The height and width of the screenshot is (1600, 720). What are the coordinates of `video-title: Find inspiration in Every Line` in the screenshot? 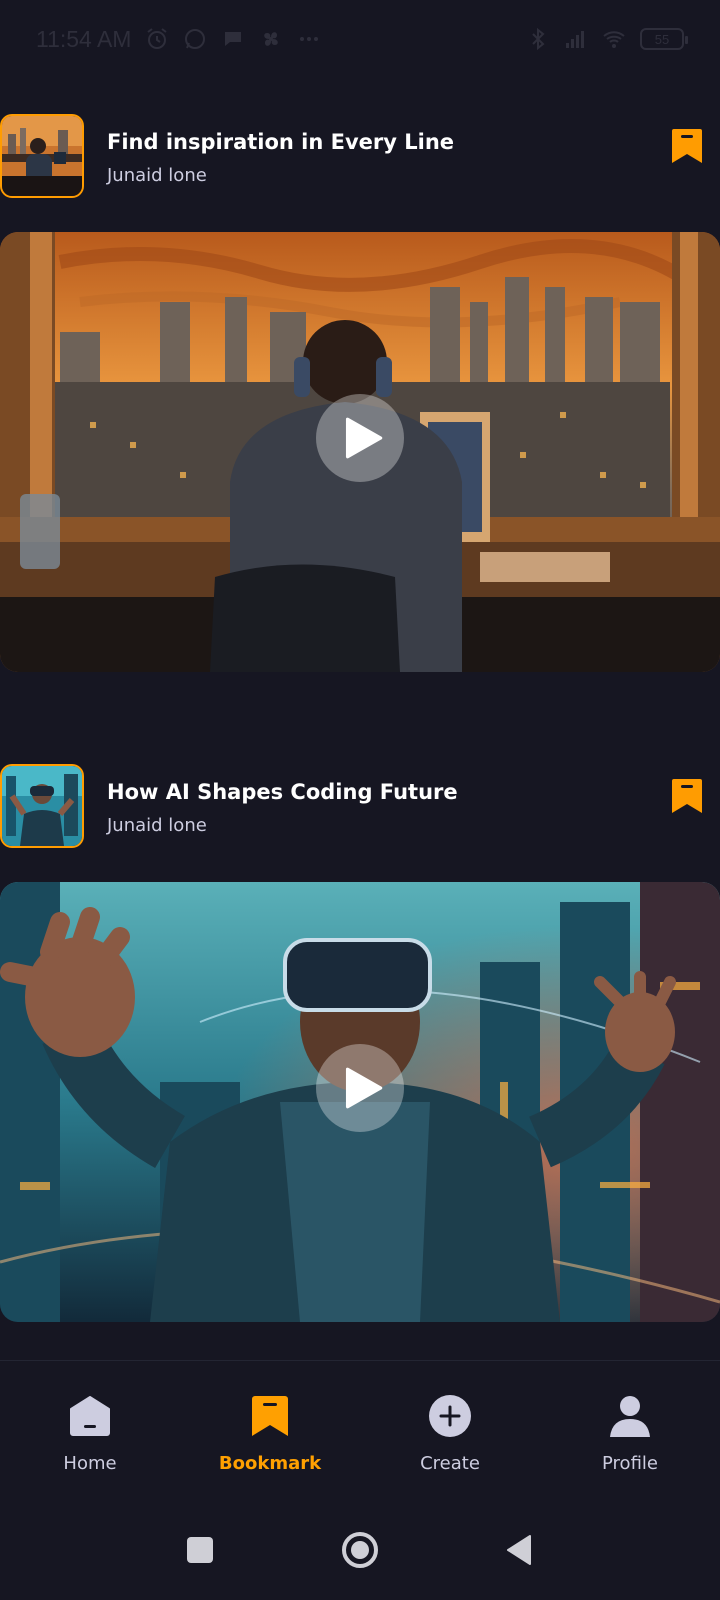 It's located at (280, 142).